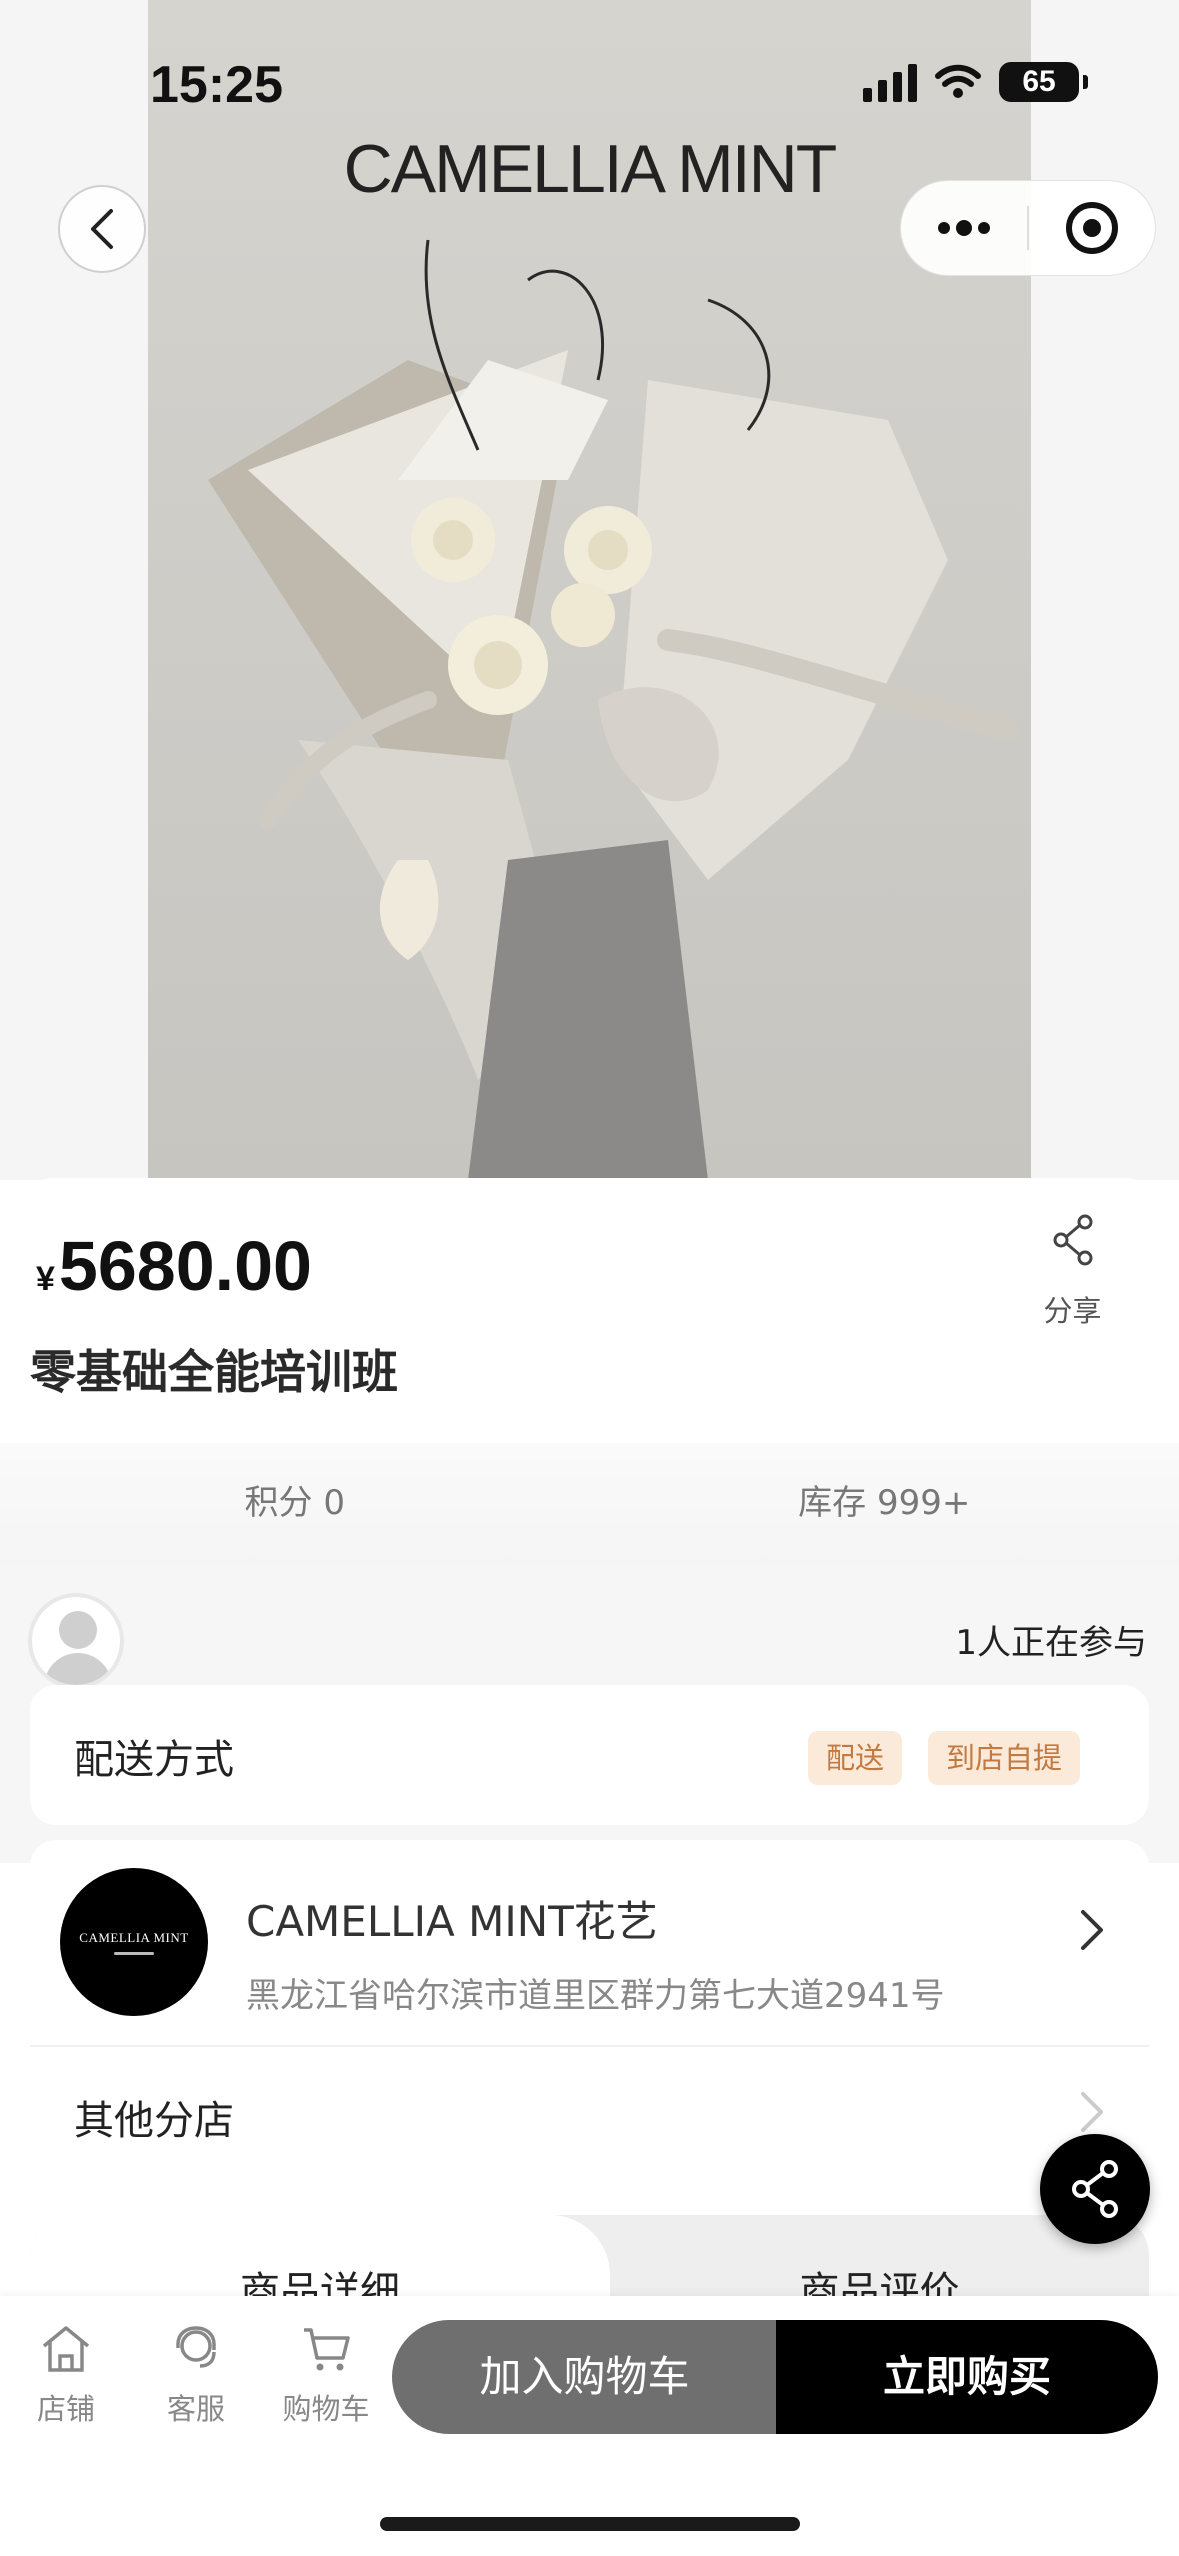 The image size is (1179, 2556). I want to click on share-button: 分享, so click(1072, 1272).